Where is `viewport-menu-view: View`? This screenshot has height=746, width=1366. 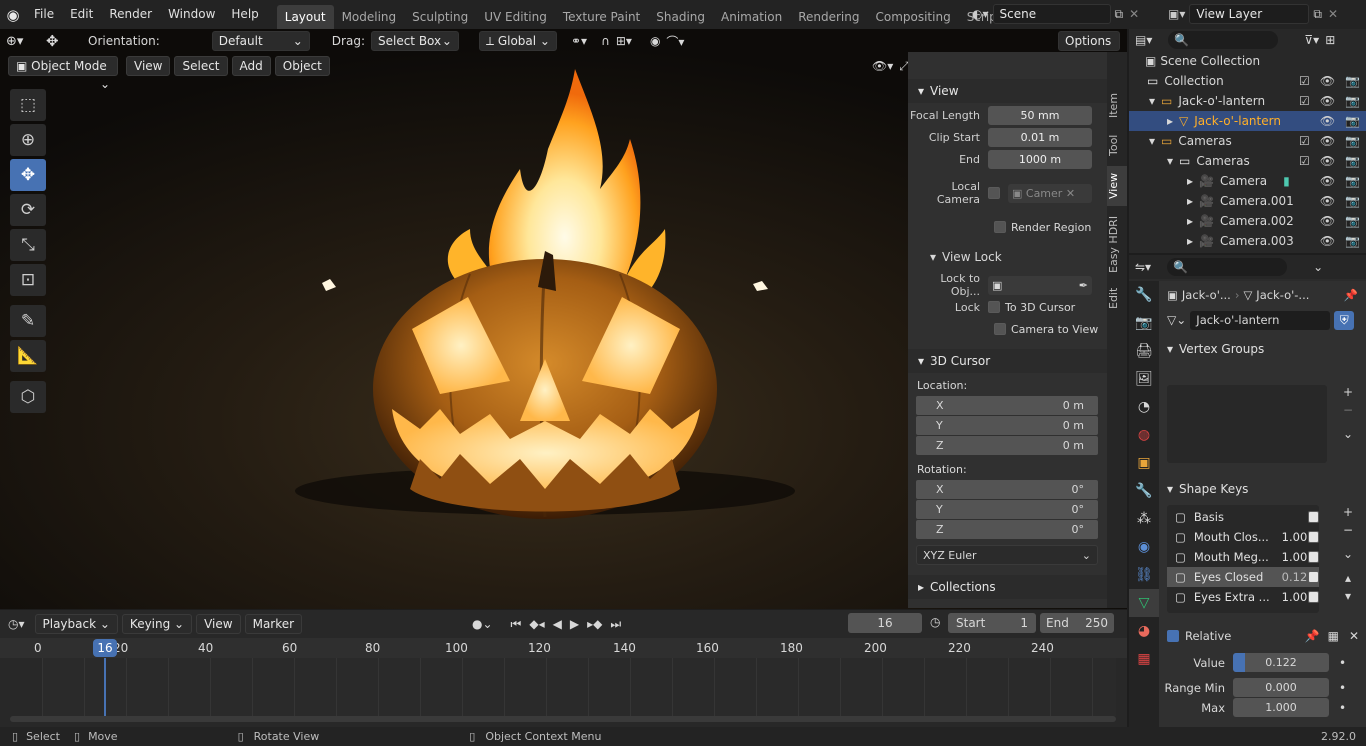 viewport-menu-view: View is located at coordinates (148, 66).